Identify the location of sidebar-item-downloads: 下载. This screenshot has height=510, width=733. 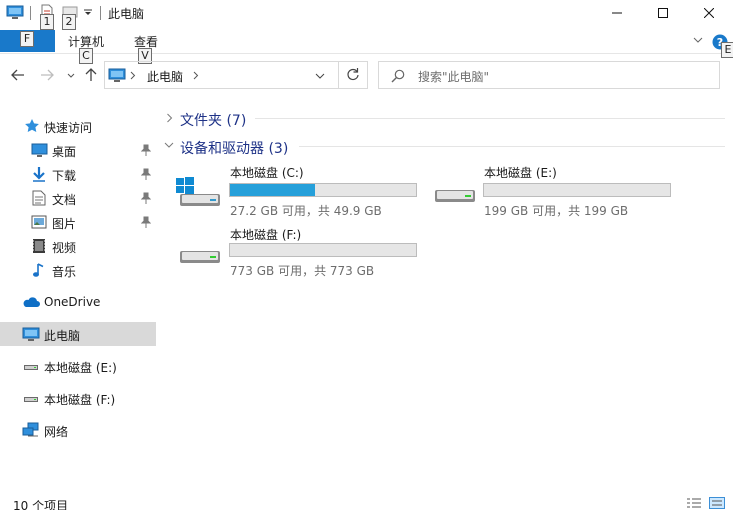
(78, 174).